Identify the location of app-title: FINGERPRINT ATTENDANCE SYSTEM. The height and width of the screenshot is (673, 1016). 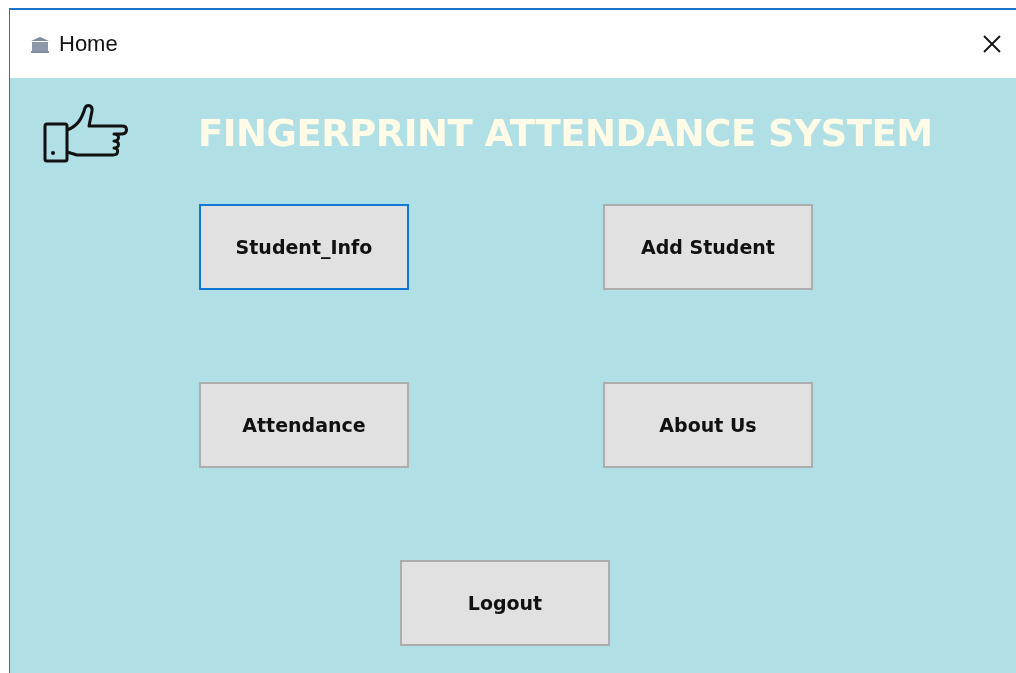
(565, 133).